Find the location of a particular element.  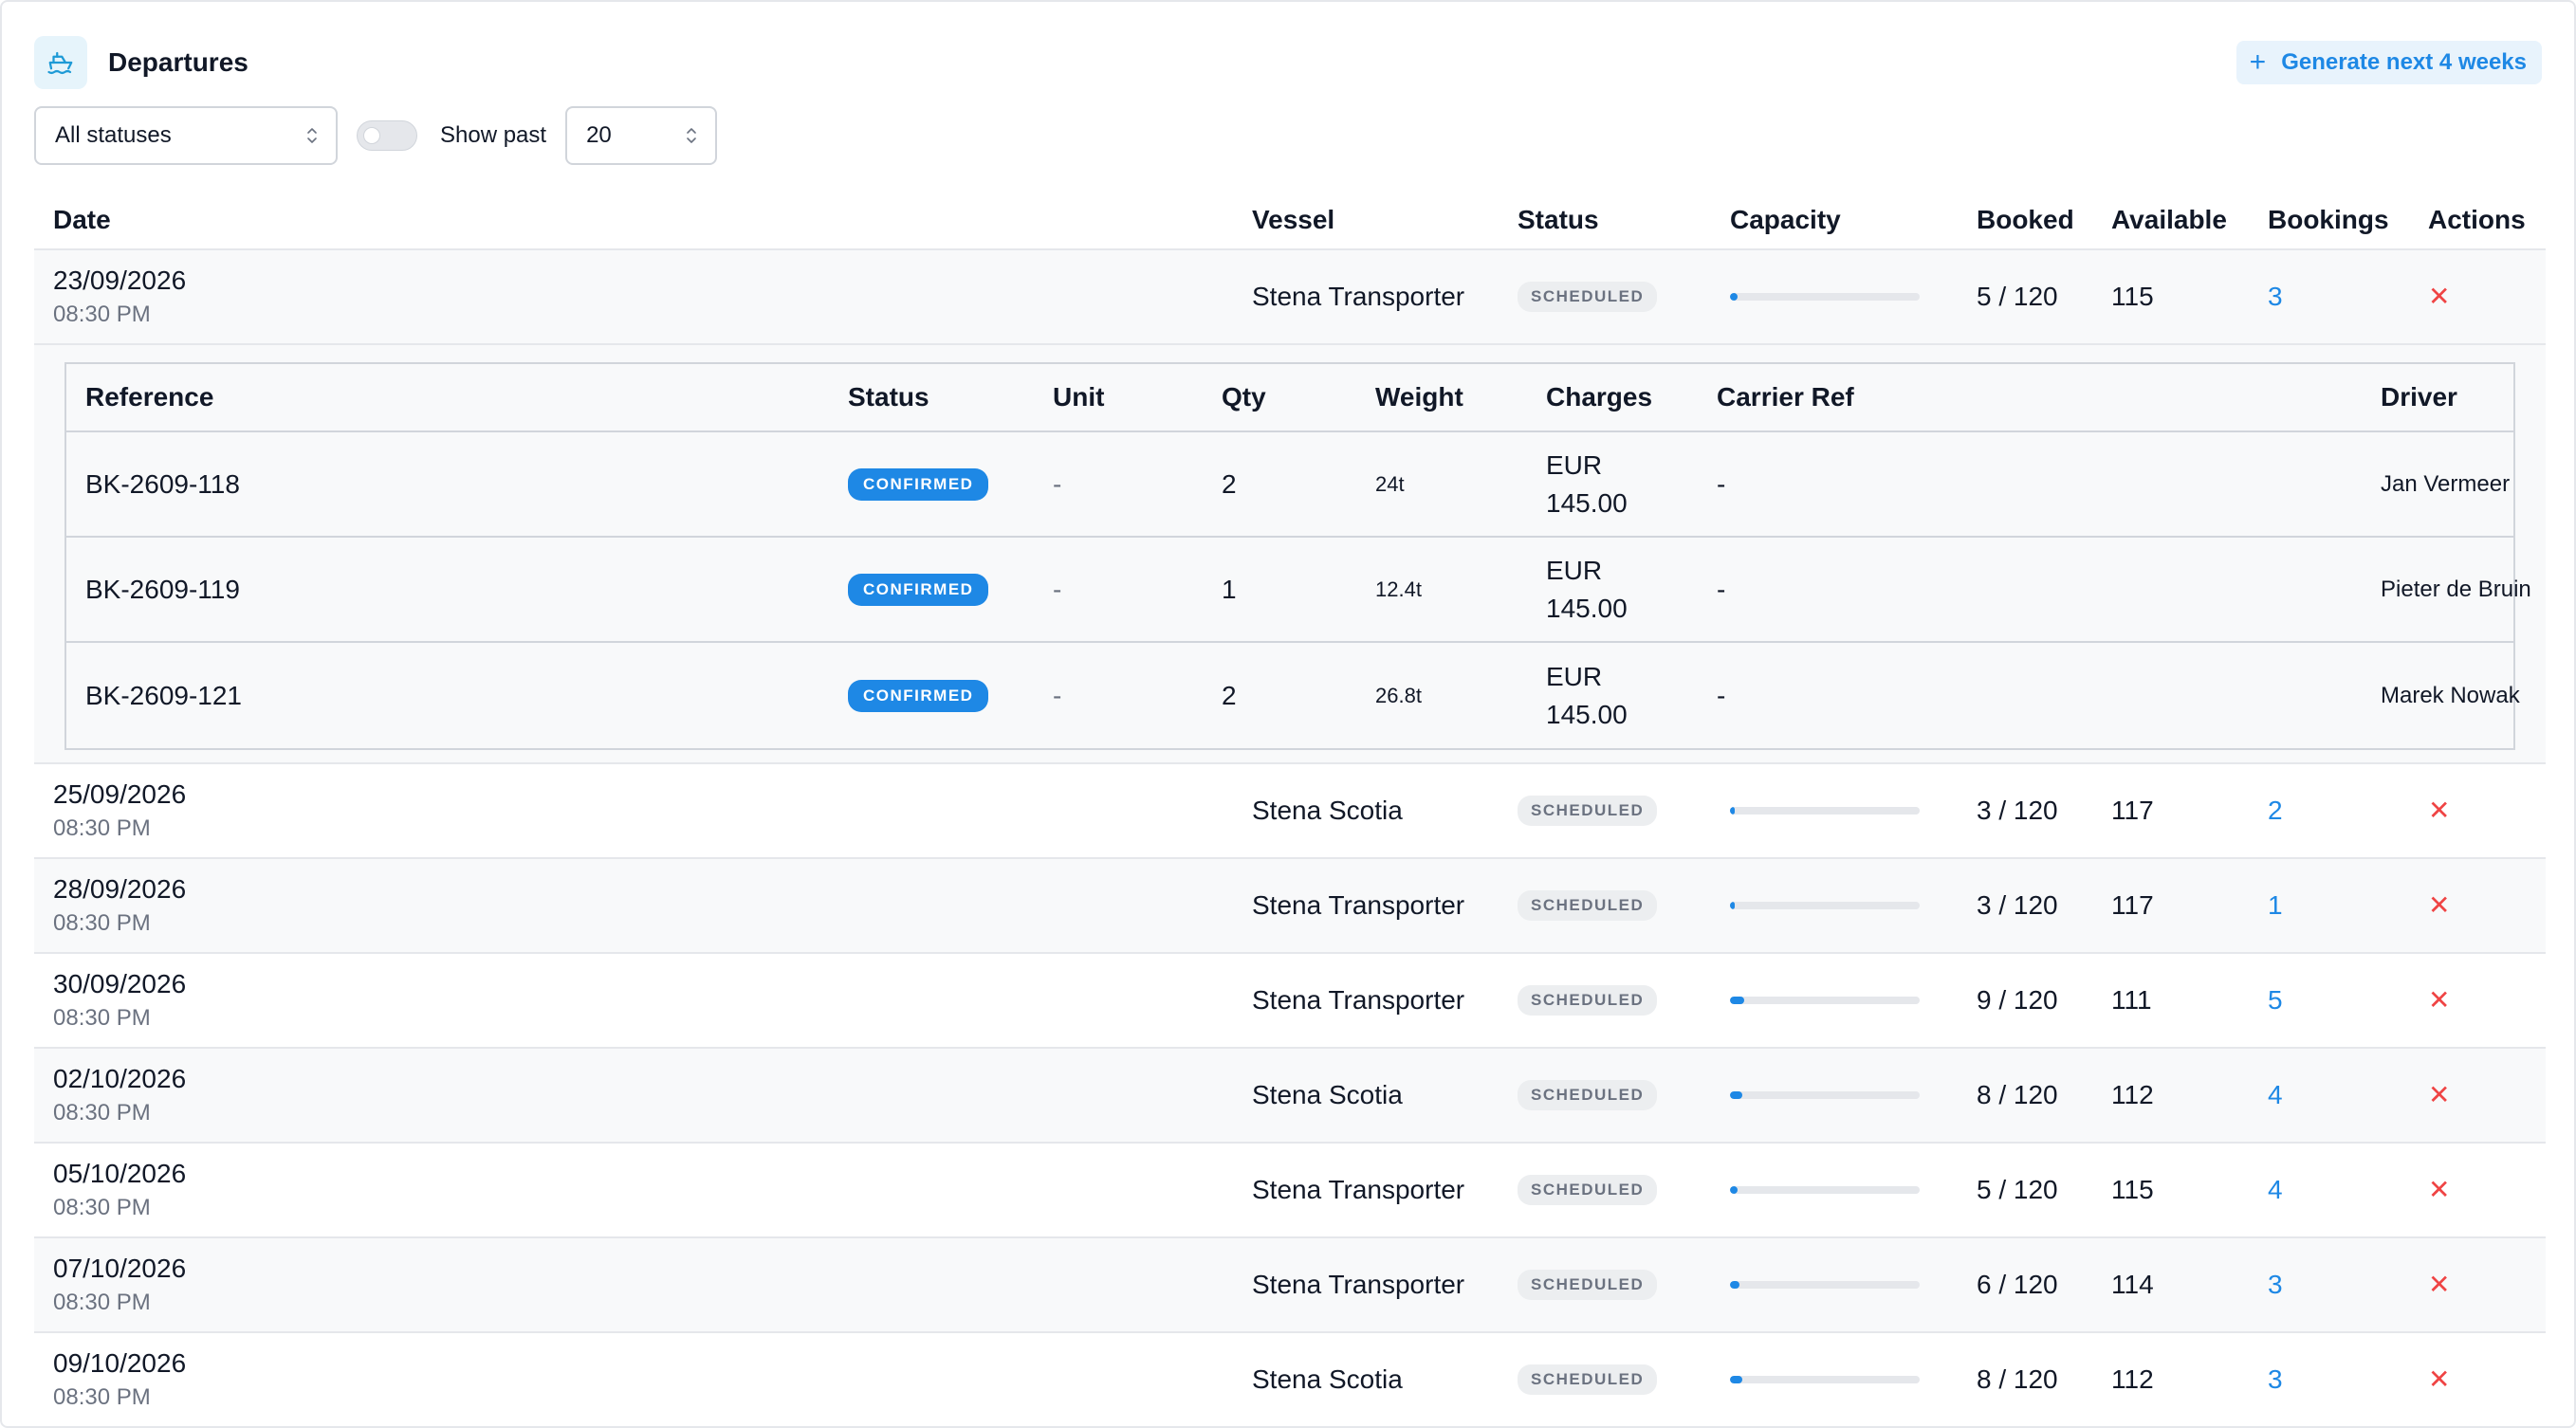

col-date: Date is located at coordinates (82, 220).